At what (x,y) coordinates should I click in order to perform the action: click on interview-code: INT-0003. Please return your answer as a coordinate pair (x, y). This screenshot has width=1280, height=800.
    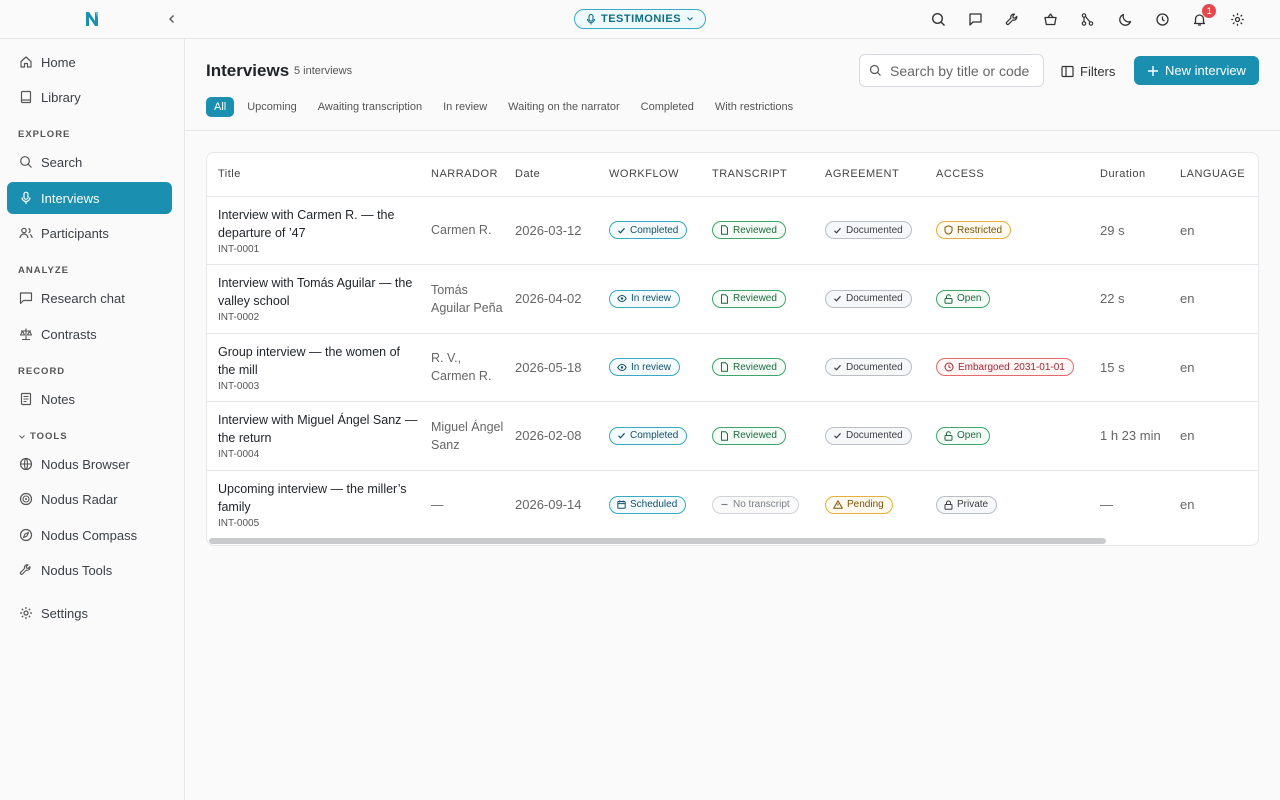
    Looking at the image, I should click on (239, 386).